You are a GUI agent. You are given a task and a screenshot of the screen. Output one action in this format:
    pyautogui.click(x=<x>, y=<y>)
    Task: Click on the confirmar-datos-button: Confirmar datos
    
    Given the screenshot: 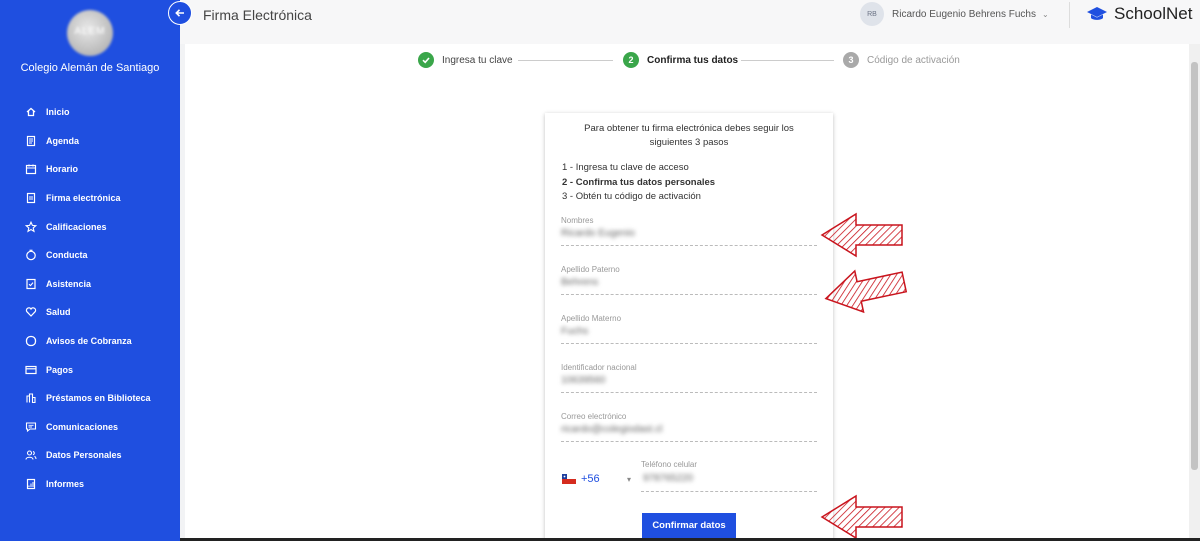 What is the action you would take?
    pyautogui.click(x=689, y=525)
    